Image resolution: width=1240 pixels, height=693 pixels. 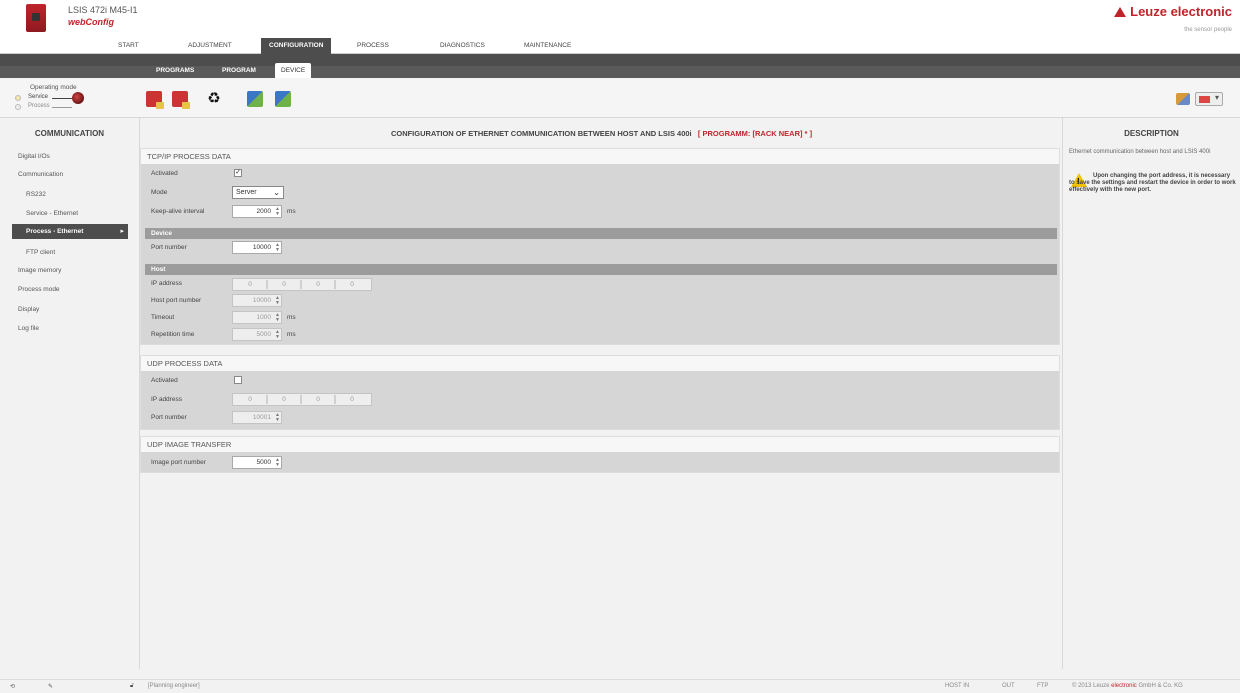 What do you see at coordinates (1151, 133) in the screenshot?
I see `description-title: DESCRIPTION` at bounding box center [1151, 133].